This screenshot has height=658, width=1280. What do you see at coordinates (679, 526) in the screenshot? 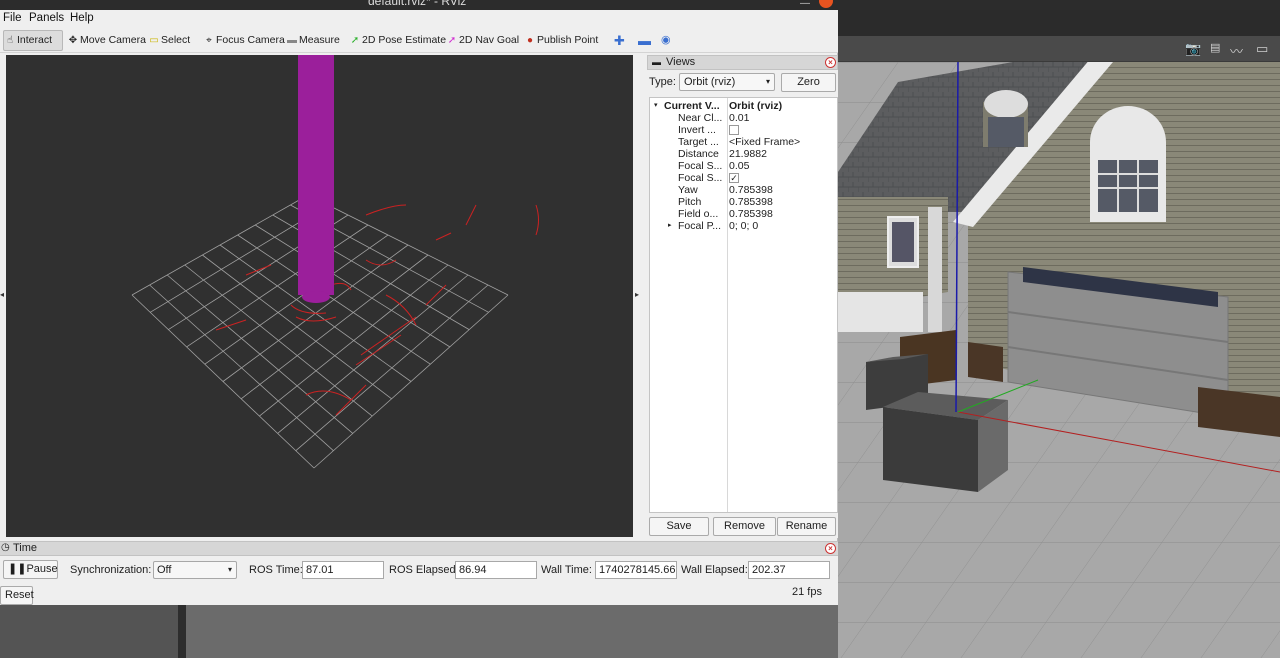
I see `save-button: Save` at bounding box center [679, 526].